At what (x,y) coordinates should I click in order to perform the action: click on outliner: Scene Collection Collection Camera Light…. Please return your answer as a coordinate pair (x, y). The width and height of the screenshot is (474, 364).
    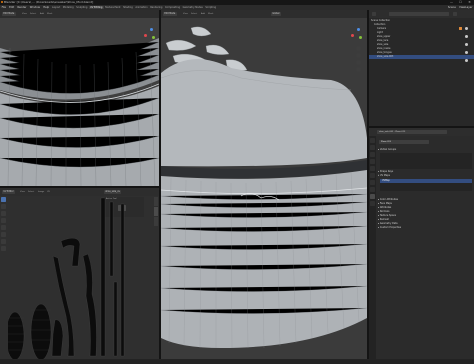
    Looking at the image, I should click on (421, 68).